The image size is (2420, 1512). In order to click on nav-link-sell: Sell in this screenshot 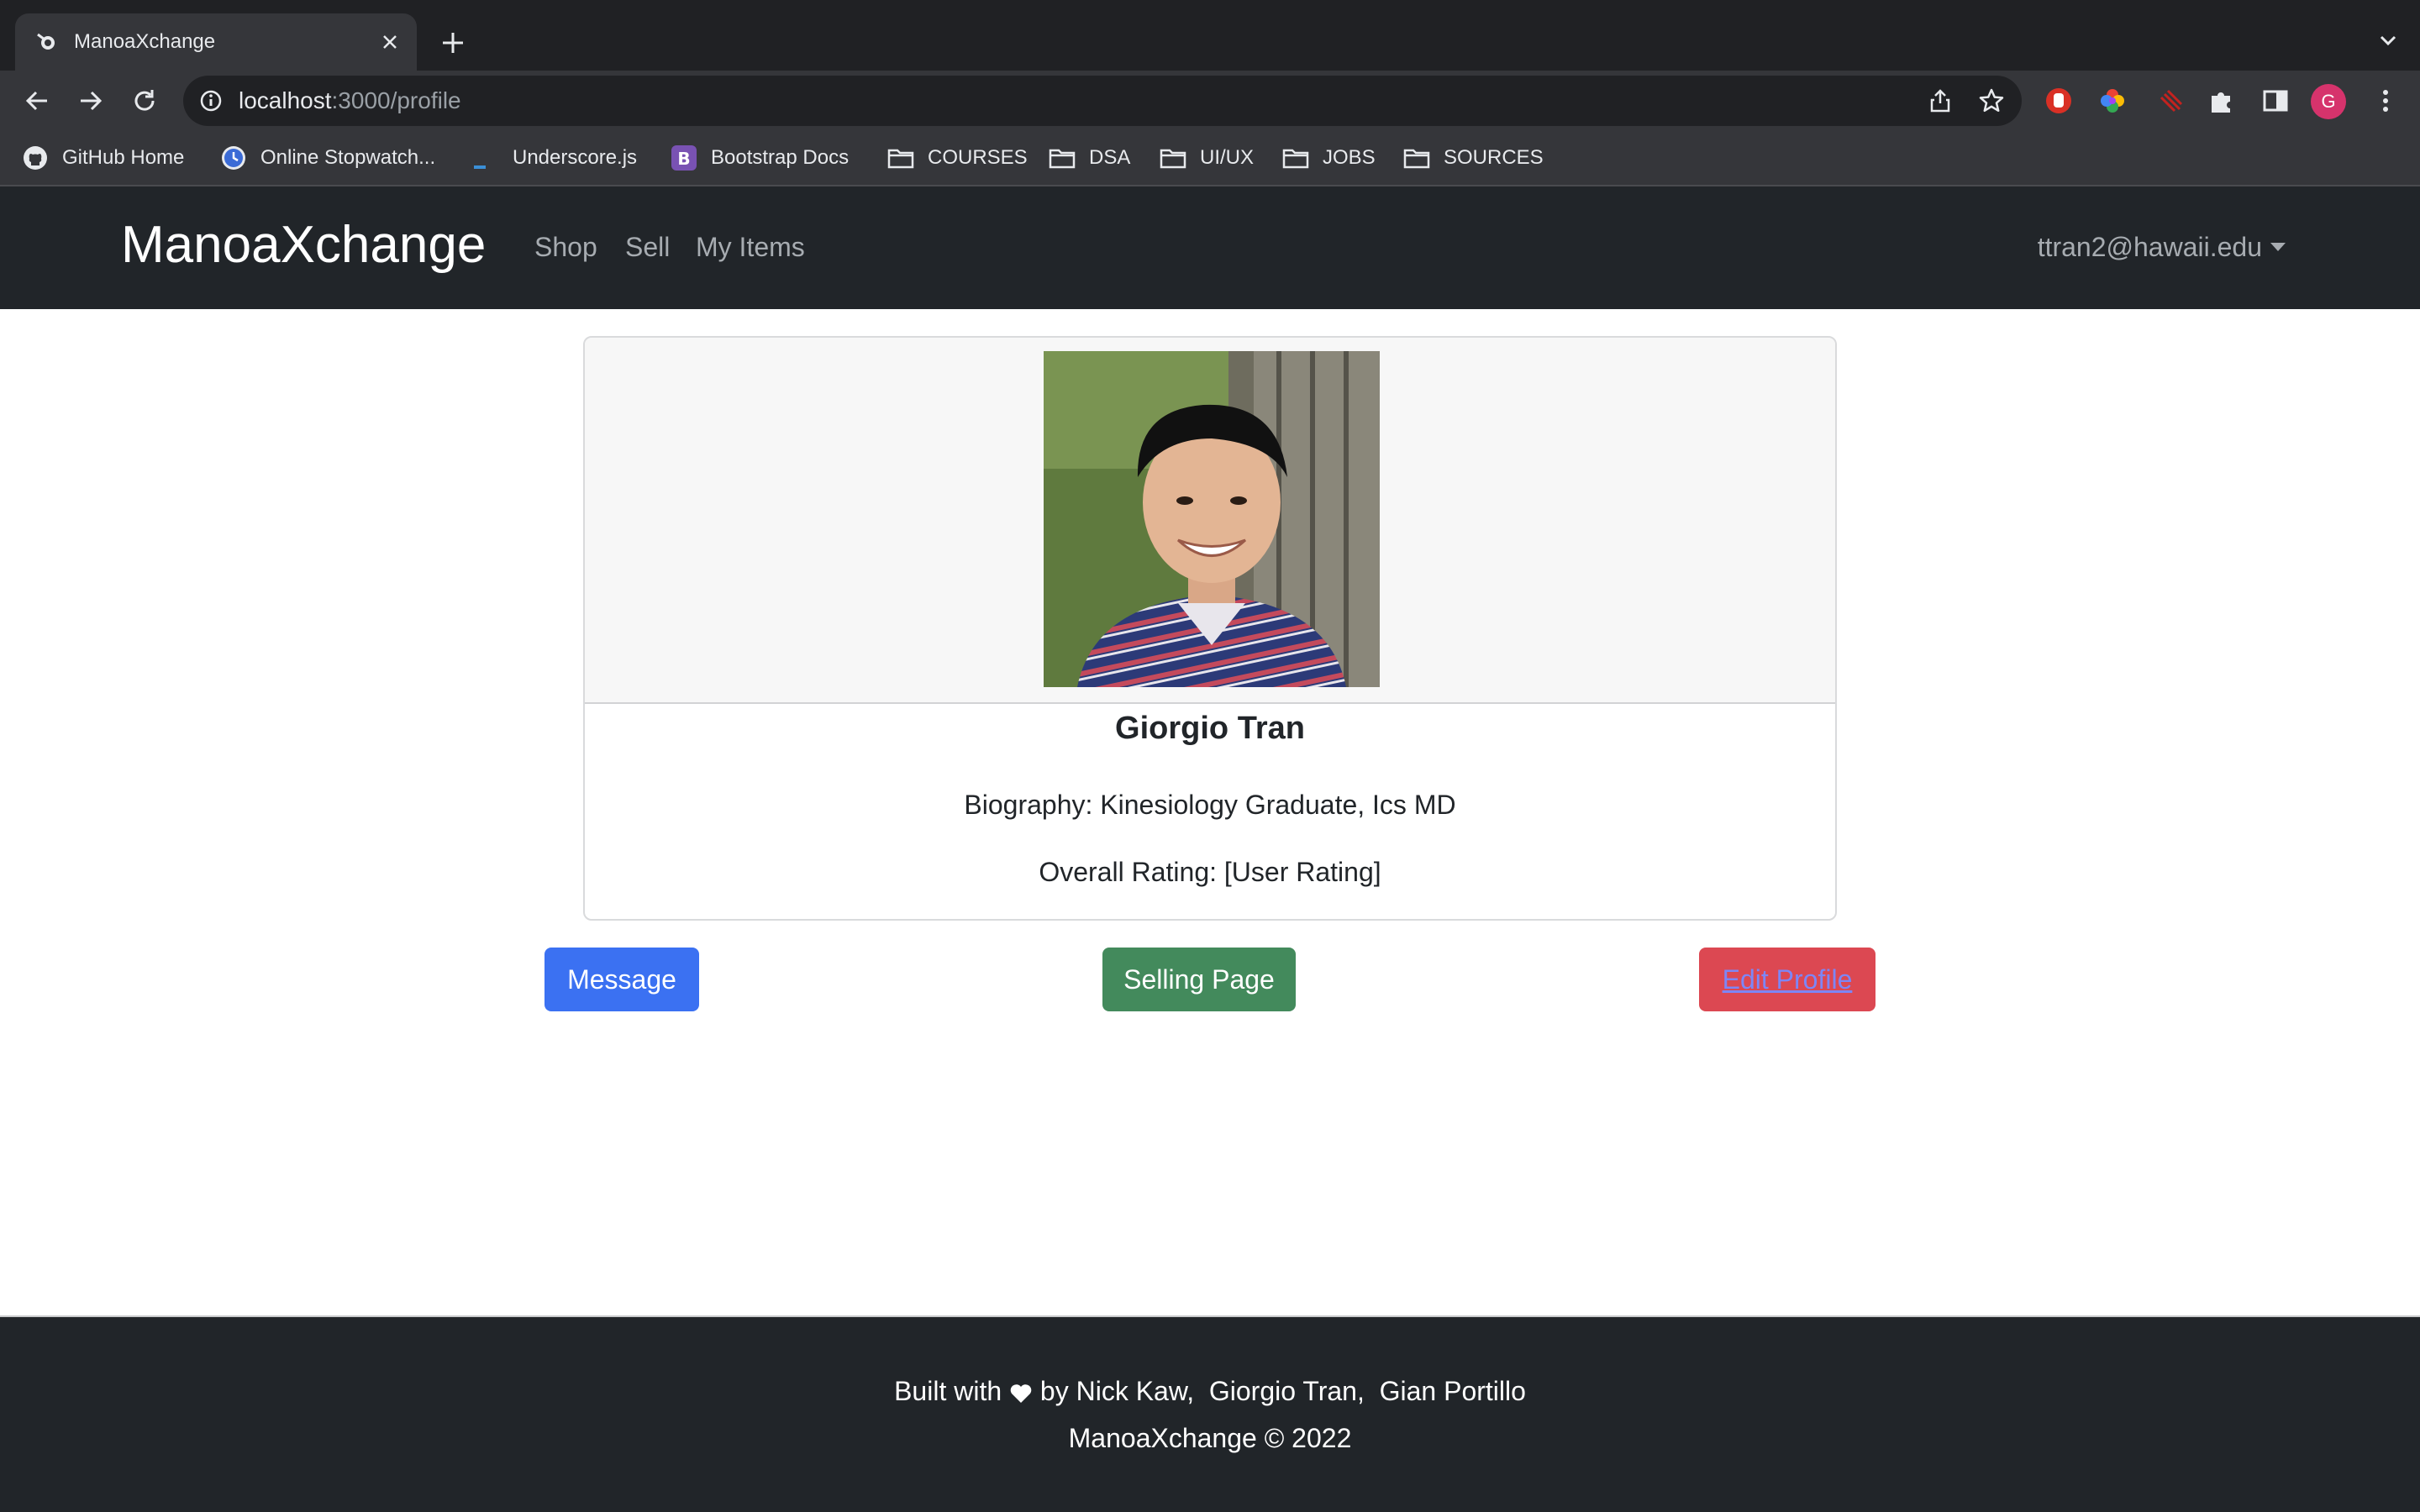, I will do `click(647, 247)`.